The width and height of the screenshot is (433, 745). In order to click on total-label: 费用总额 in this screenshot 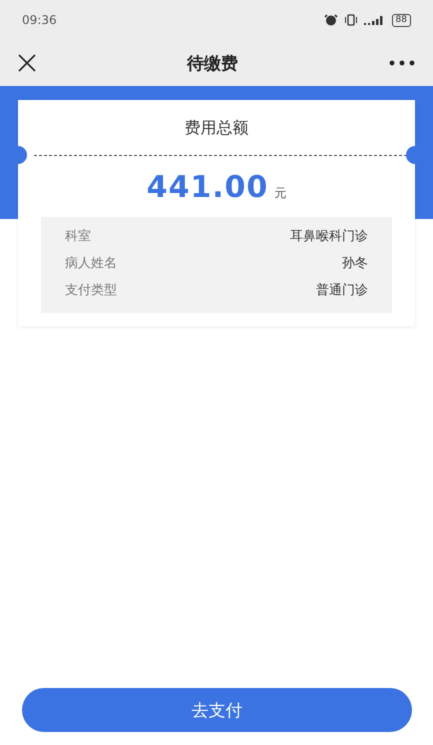, I will do `click(217, 128)`.